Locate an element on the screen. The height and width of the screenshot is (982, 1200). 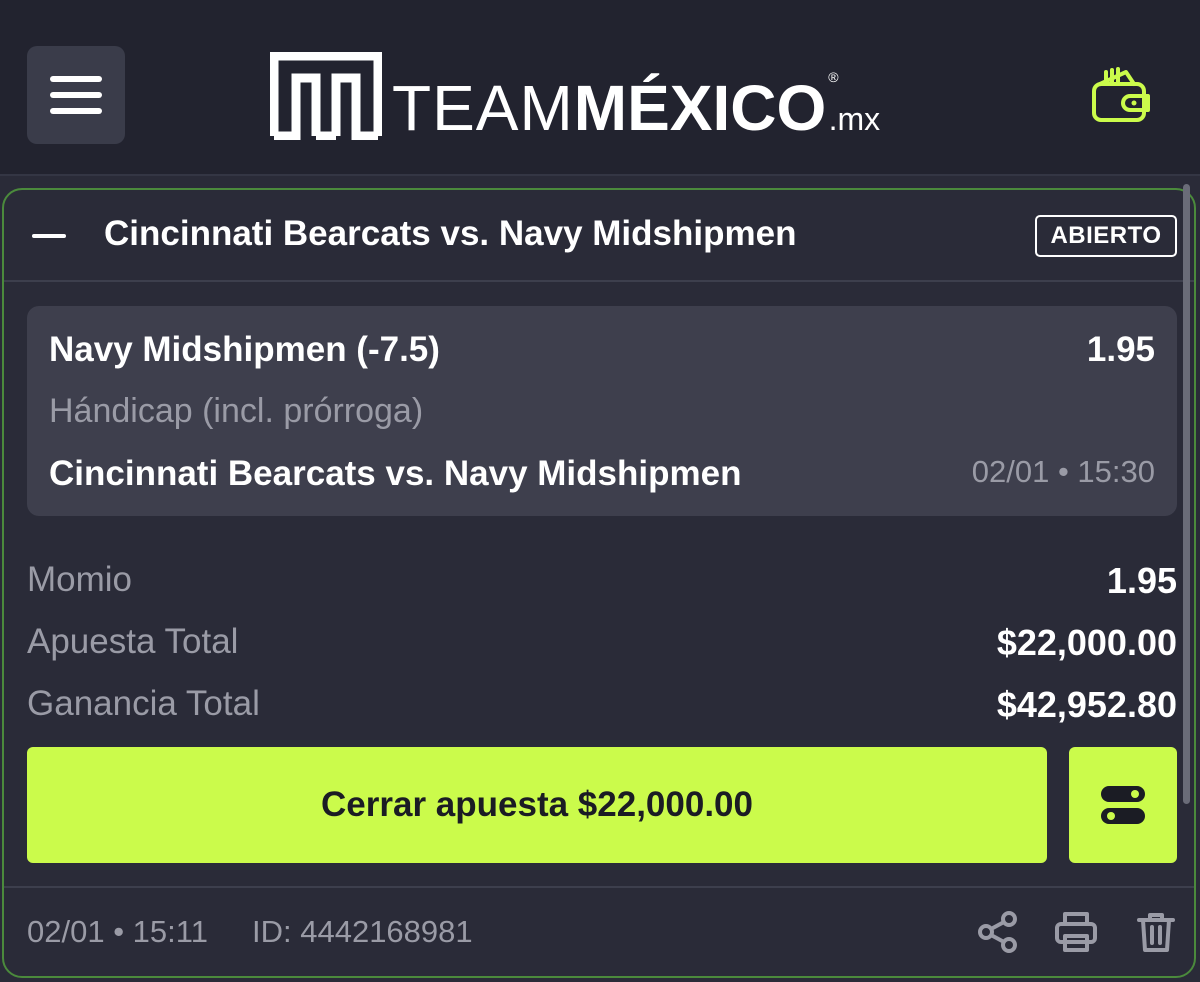
logo-team-text: TEAM is located at coordinates (483, 108).